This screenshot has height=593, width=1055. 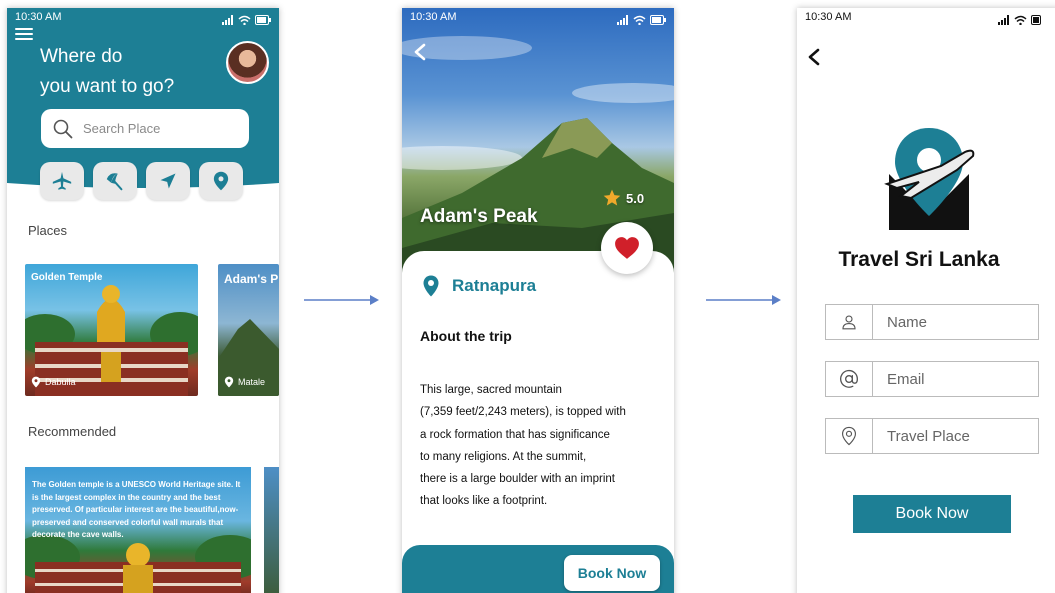 What do you see at coordinates (929, 179) in the screenshot?
I see `travel-logo-icon` at bounding box center [929, 179].